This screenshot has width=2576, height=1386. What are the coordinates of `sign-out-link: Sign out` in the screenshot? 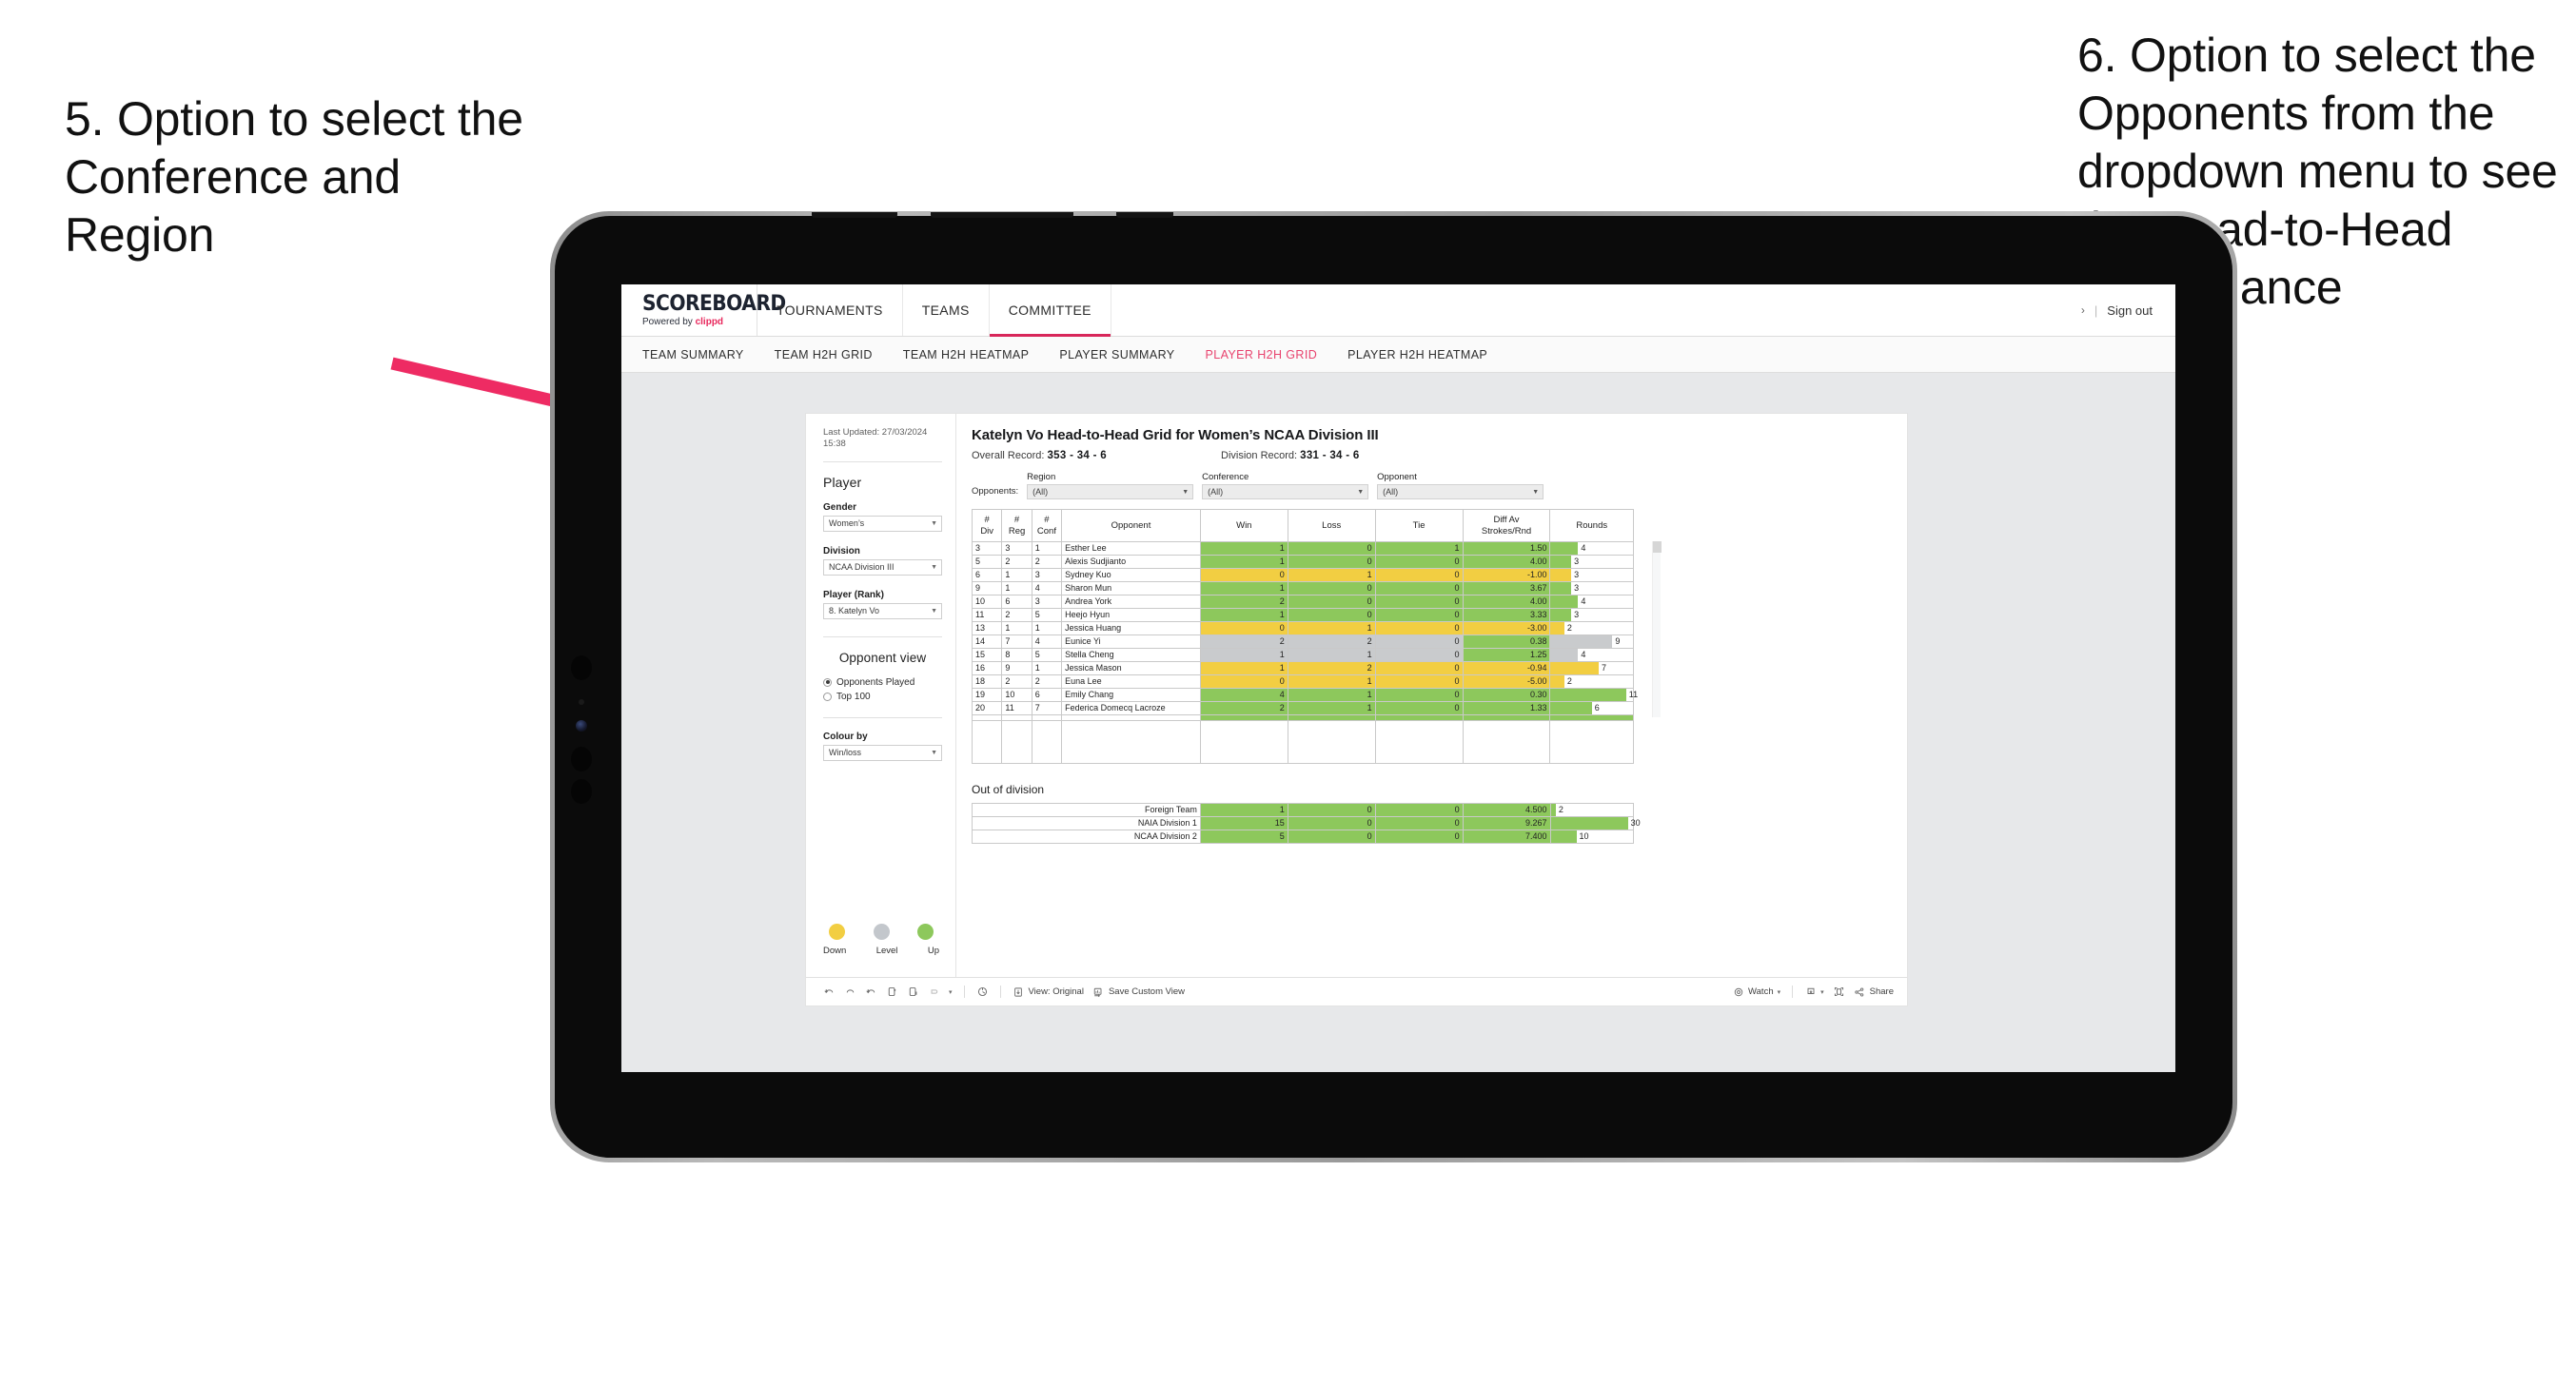 It's located at (2130, 310).